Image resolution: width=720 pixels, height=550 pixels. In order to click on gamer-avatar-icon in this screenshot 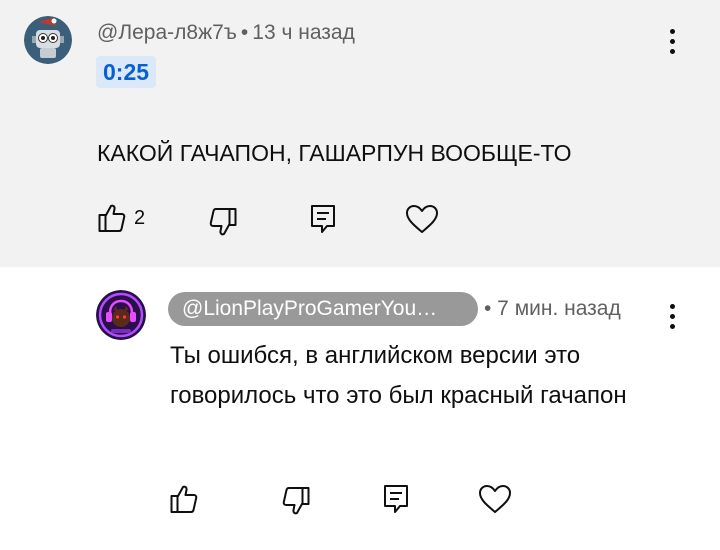, I will do `click(121, 315)`.